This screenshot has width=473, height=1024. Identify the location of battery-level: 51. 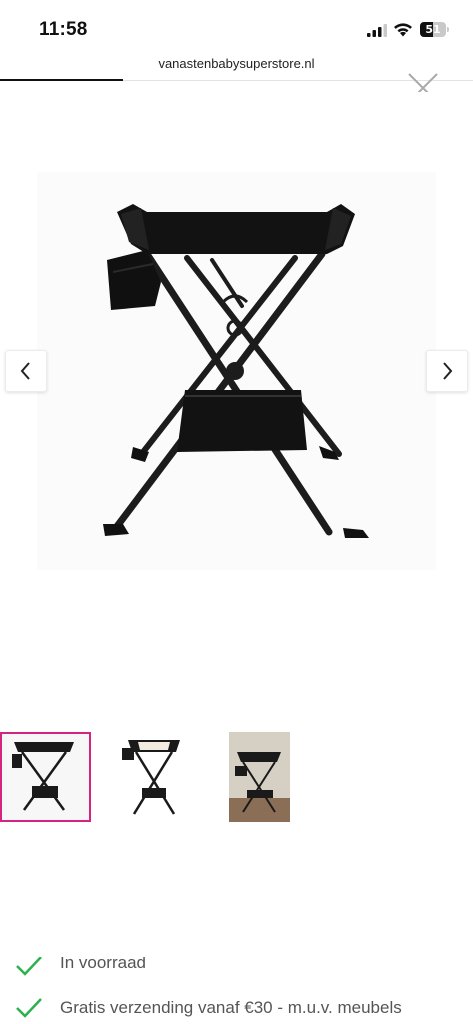
(433, 29).